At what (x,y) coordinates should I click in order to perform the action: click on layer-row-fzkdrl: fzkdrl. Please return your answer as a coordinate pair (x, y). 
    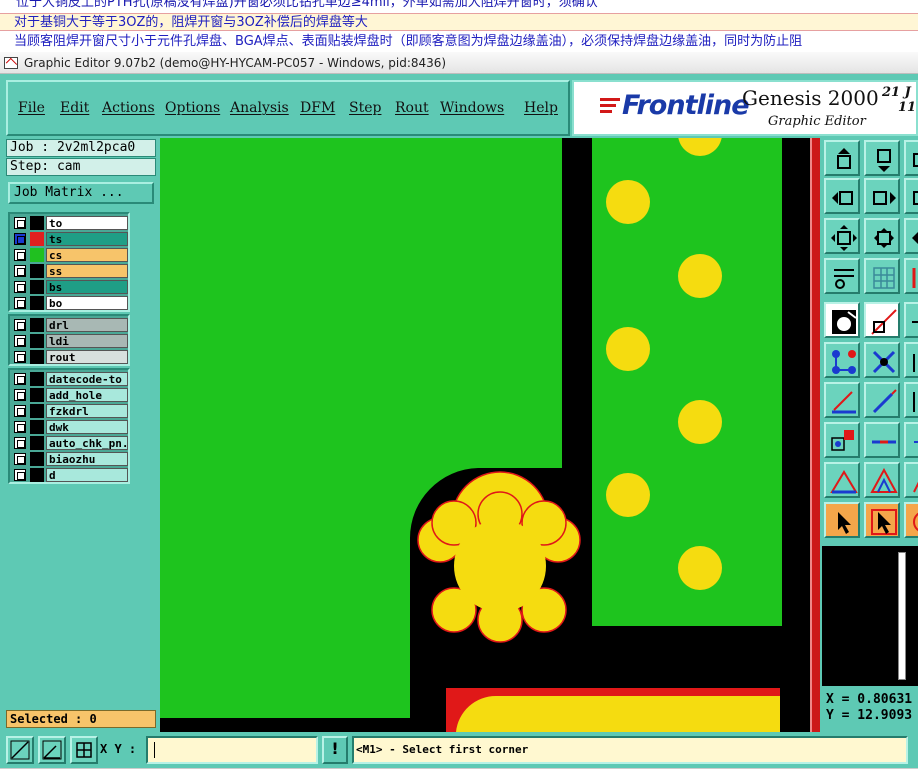
    Looking at the image, I should click on (70, 411).